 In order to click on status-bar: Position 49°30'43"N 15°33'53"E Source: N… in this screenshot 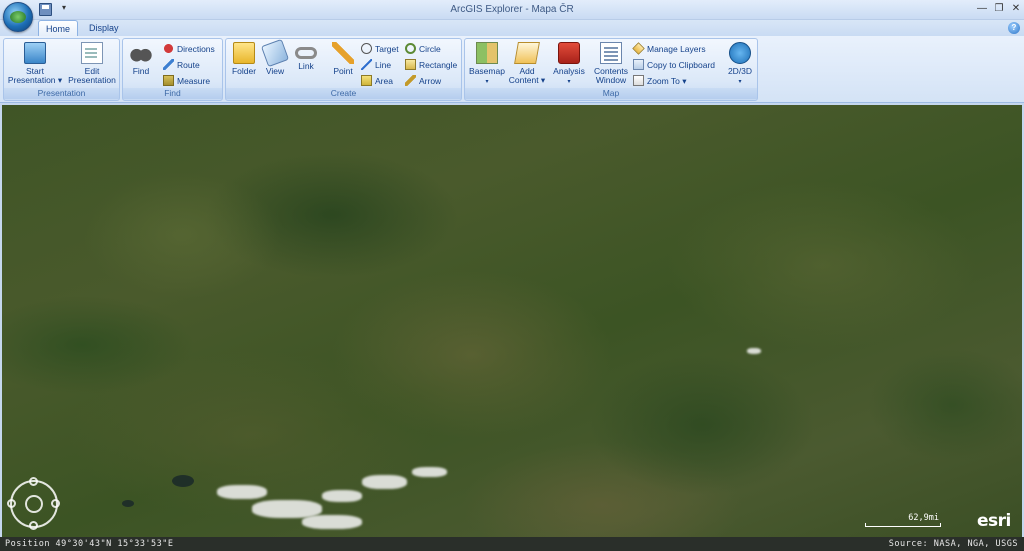, I will do `click(512, 544)`.